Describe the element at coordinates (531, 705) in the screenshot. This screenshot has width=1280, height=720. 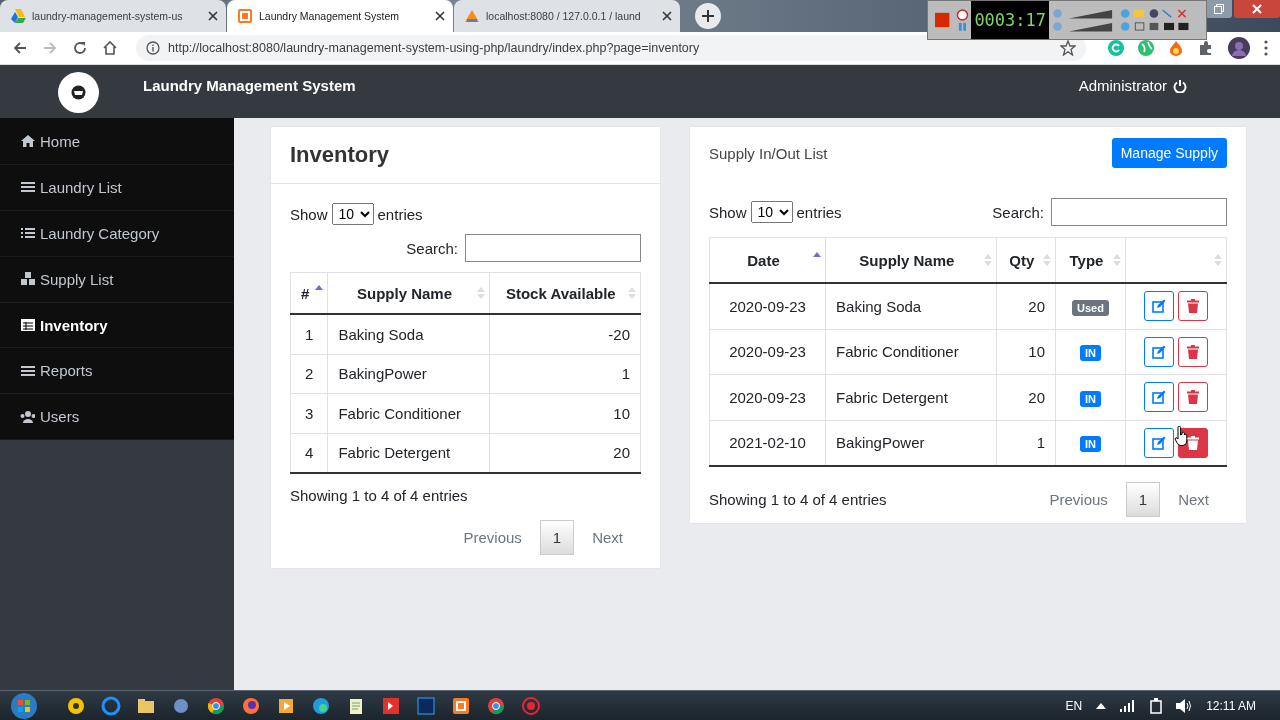
I see `record-icon` at that location.